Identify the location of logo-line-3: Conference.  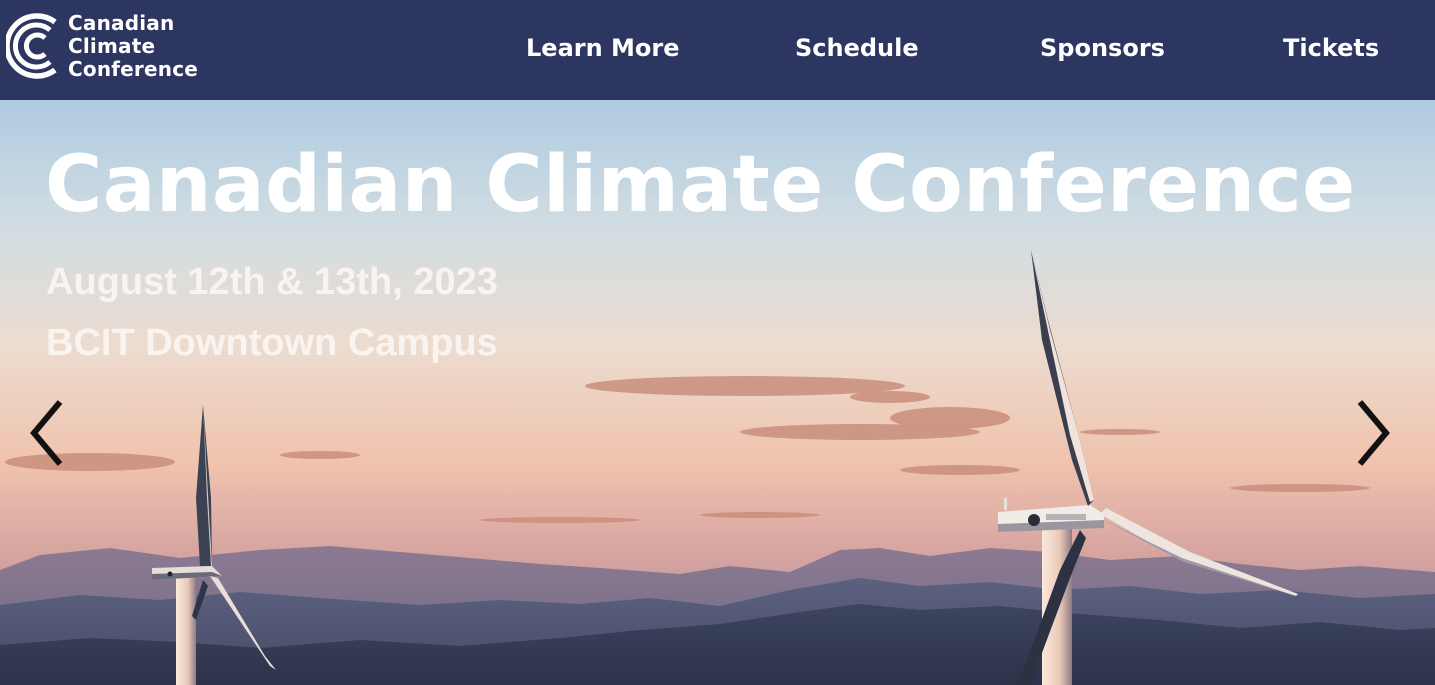
(133, 69).